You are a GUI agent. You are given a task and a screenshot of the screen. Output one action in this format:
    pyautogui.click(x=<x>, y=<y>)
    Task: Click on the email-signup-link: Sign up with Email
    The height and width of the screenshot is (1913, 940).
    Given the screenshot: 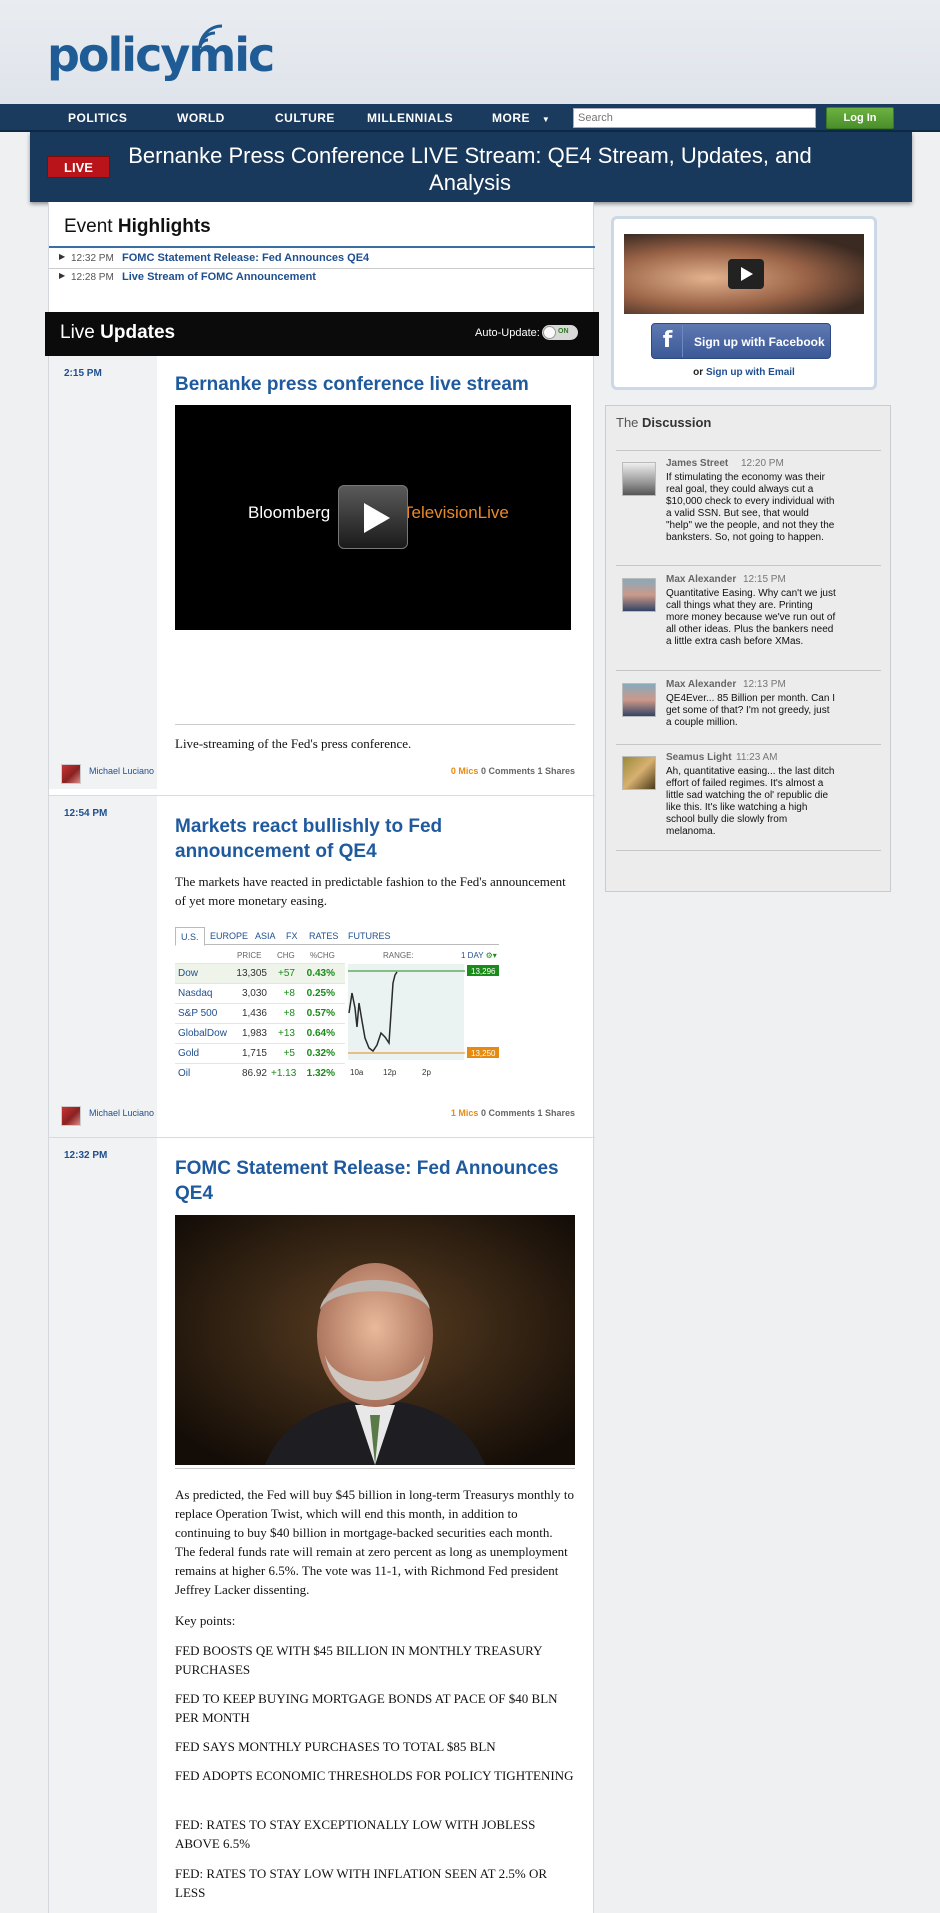 What is the action you would take?
    pyautogui.click(x=750, y=372)
    